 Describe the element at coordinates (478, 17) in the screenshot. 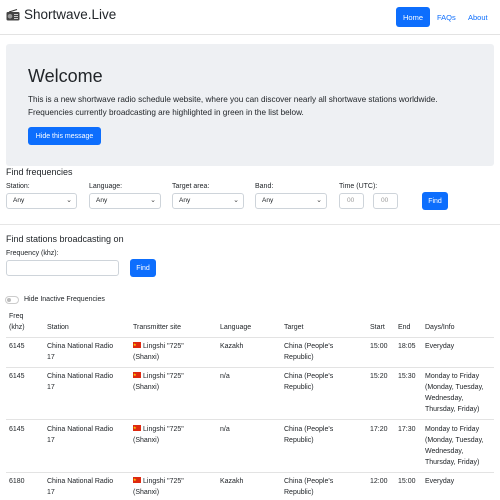

I see `nav-about-link: About` at that location.